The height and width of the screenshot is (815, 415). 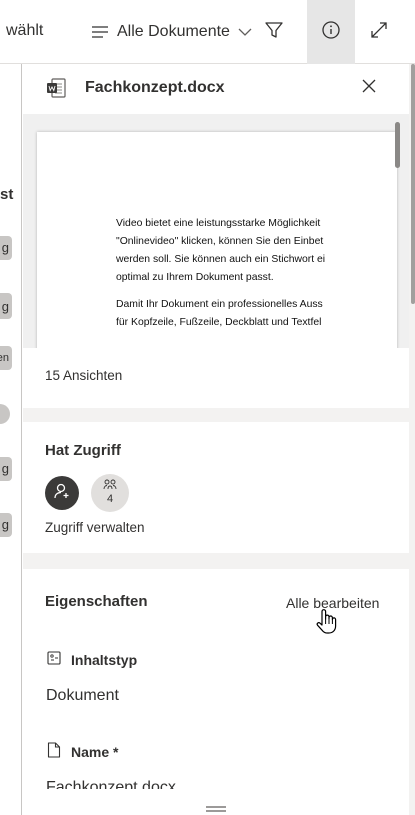 I want to click on field-value-content-type: Dokument, so click(x=82, y=696).